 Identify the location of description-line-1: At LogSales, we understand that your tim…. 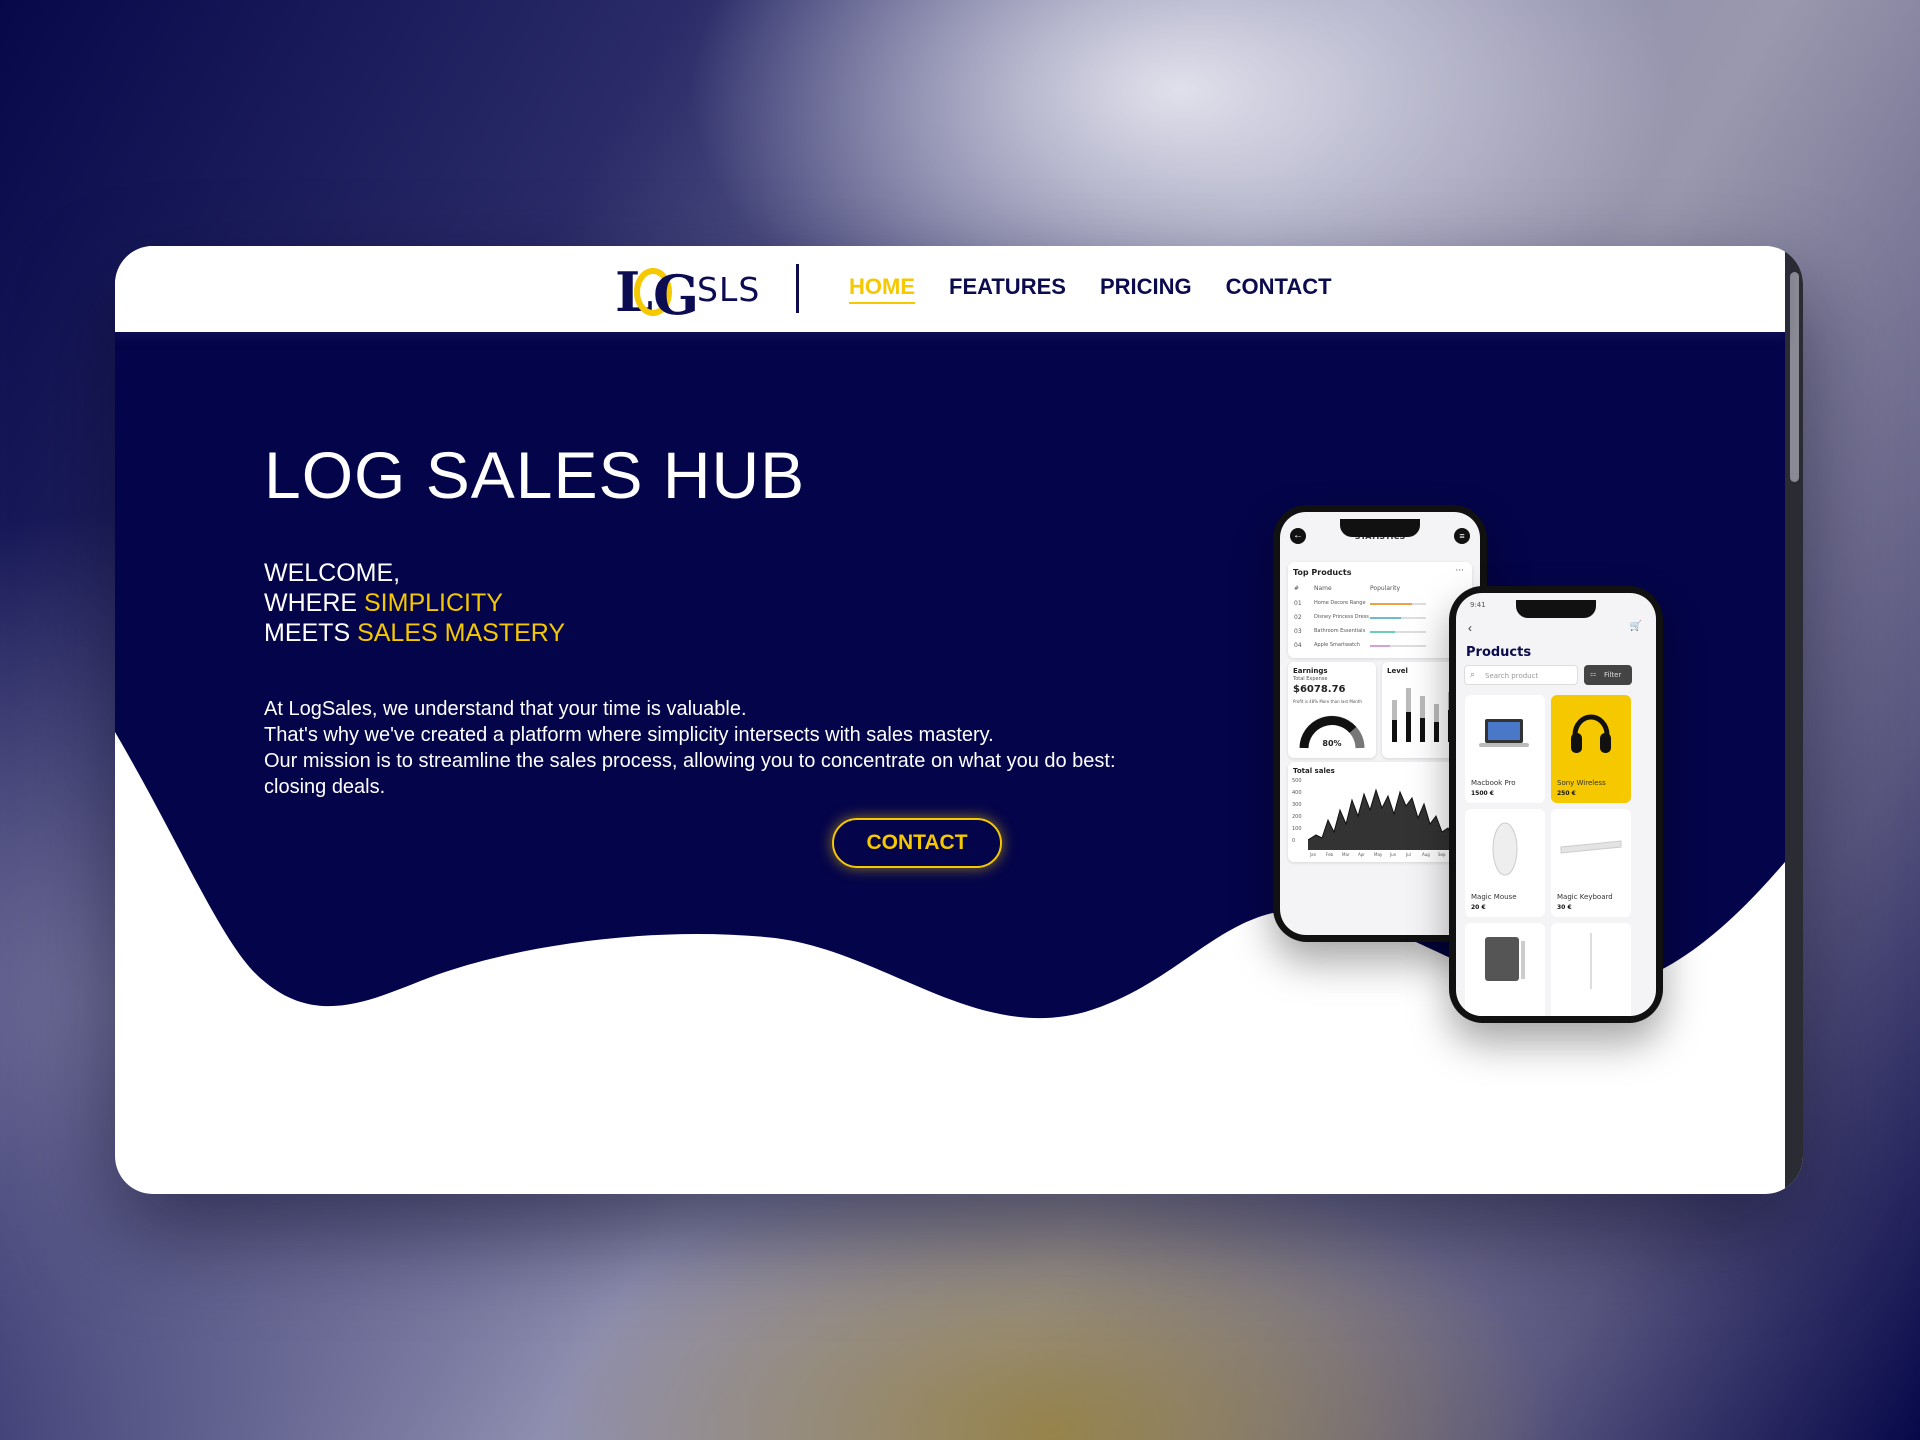
(505, 709).